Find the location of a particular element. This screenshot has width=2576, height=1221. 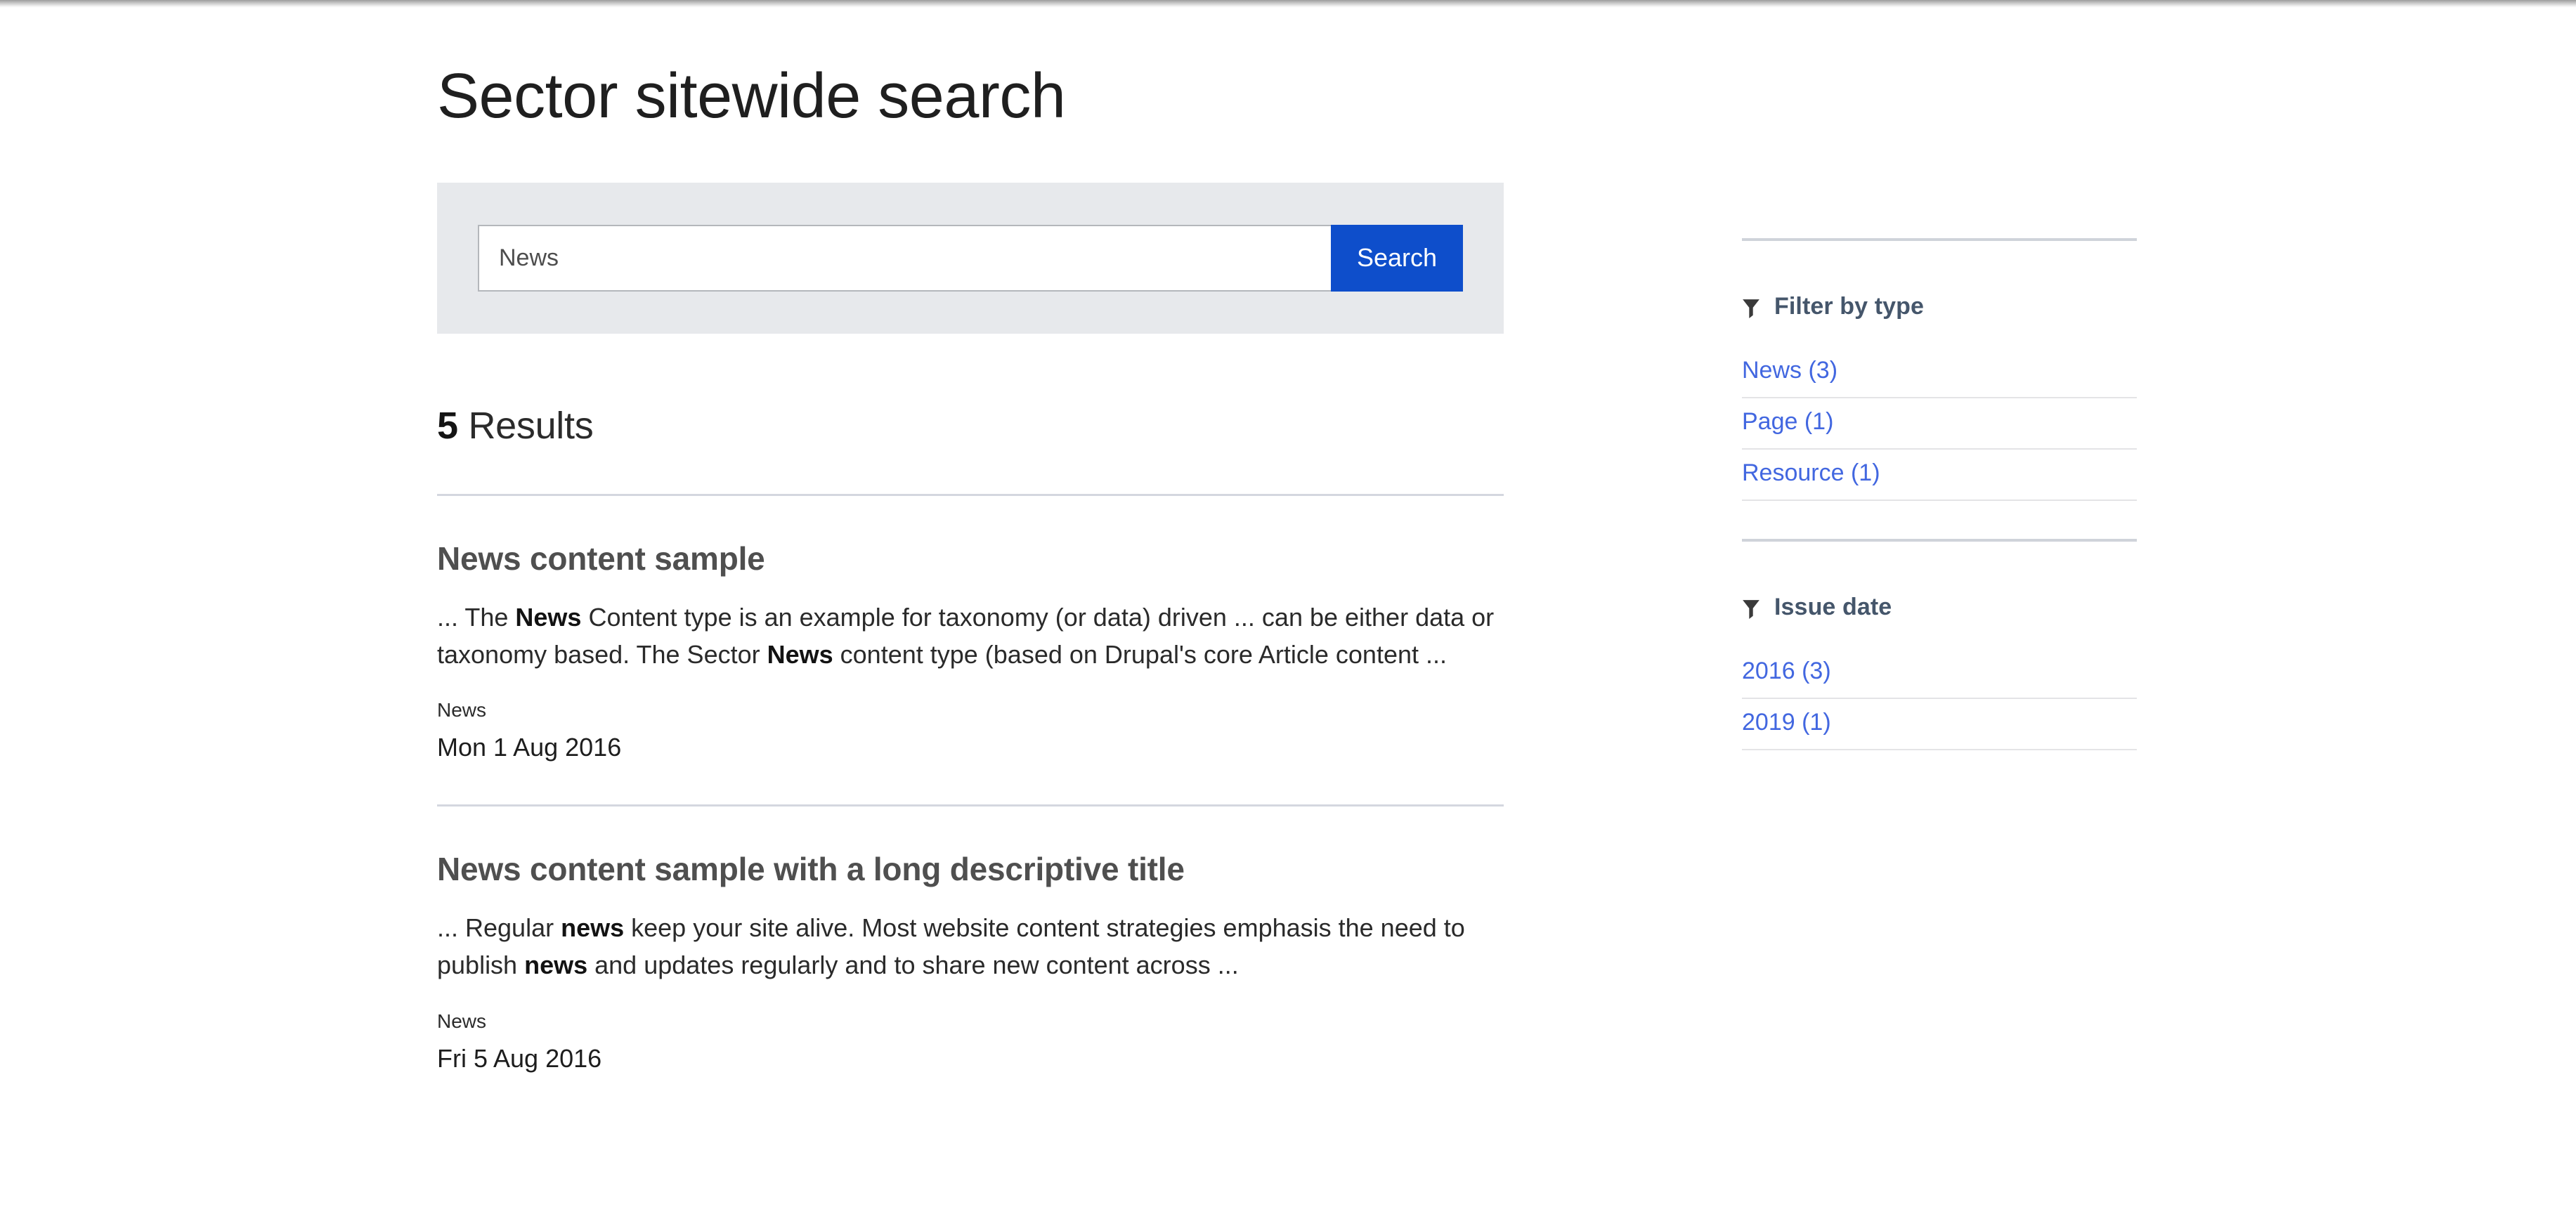

facet-list-item: Page (1) is located at coordinates (1939, 424).